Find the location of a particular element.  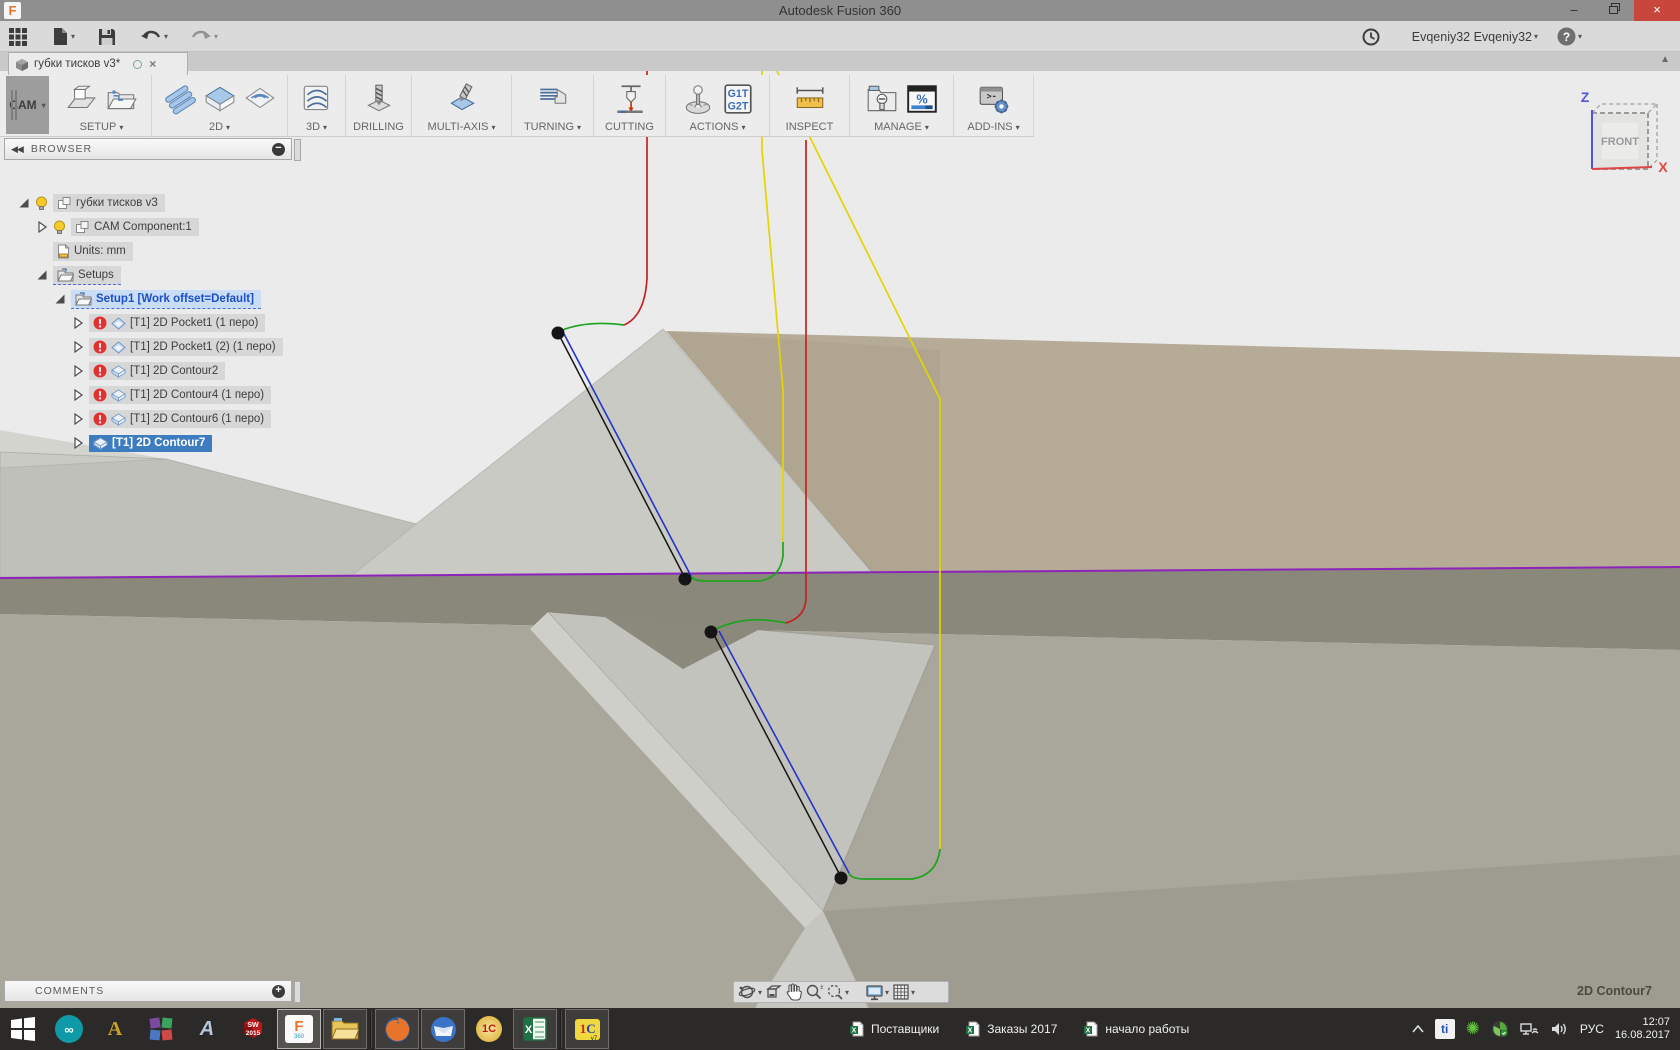

arduino-taskbar-button: ∞ is located at coordinates (69, 1029).